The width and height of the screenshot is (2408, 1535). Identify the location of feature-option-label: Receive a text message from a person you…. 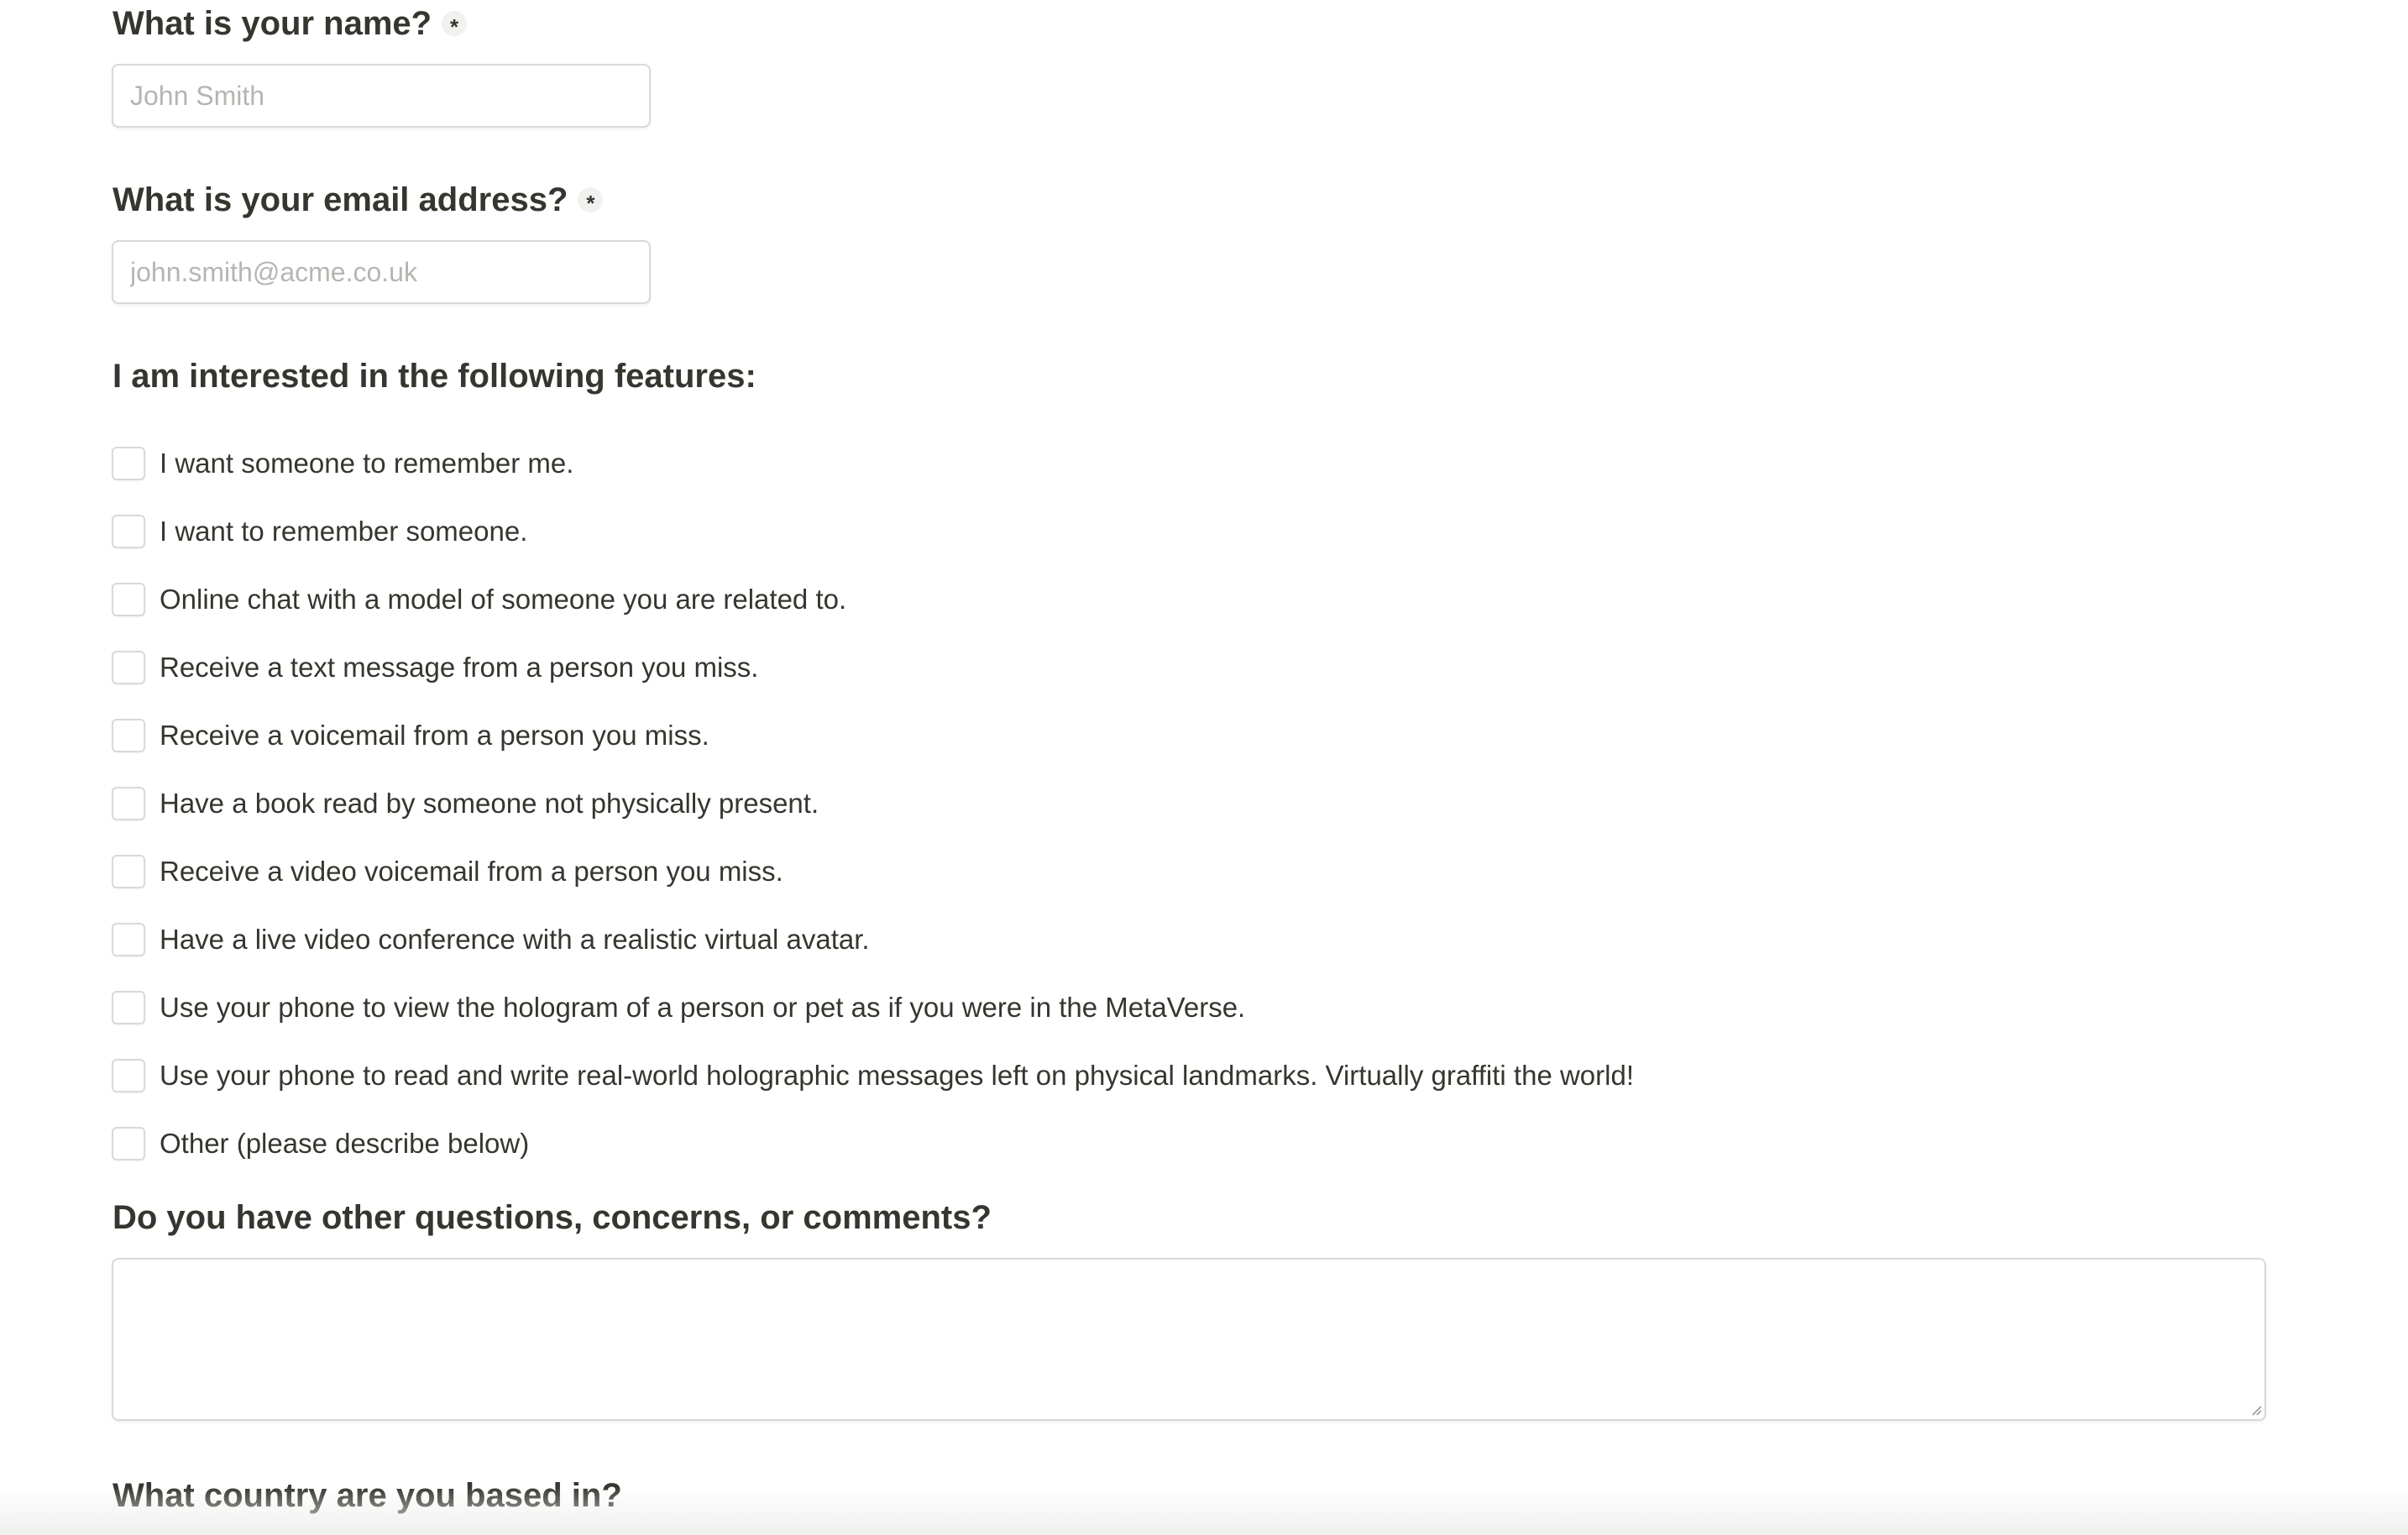
(459, 667).